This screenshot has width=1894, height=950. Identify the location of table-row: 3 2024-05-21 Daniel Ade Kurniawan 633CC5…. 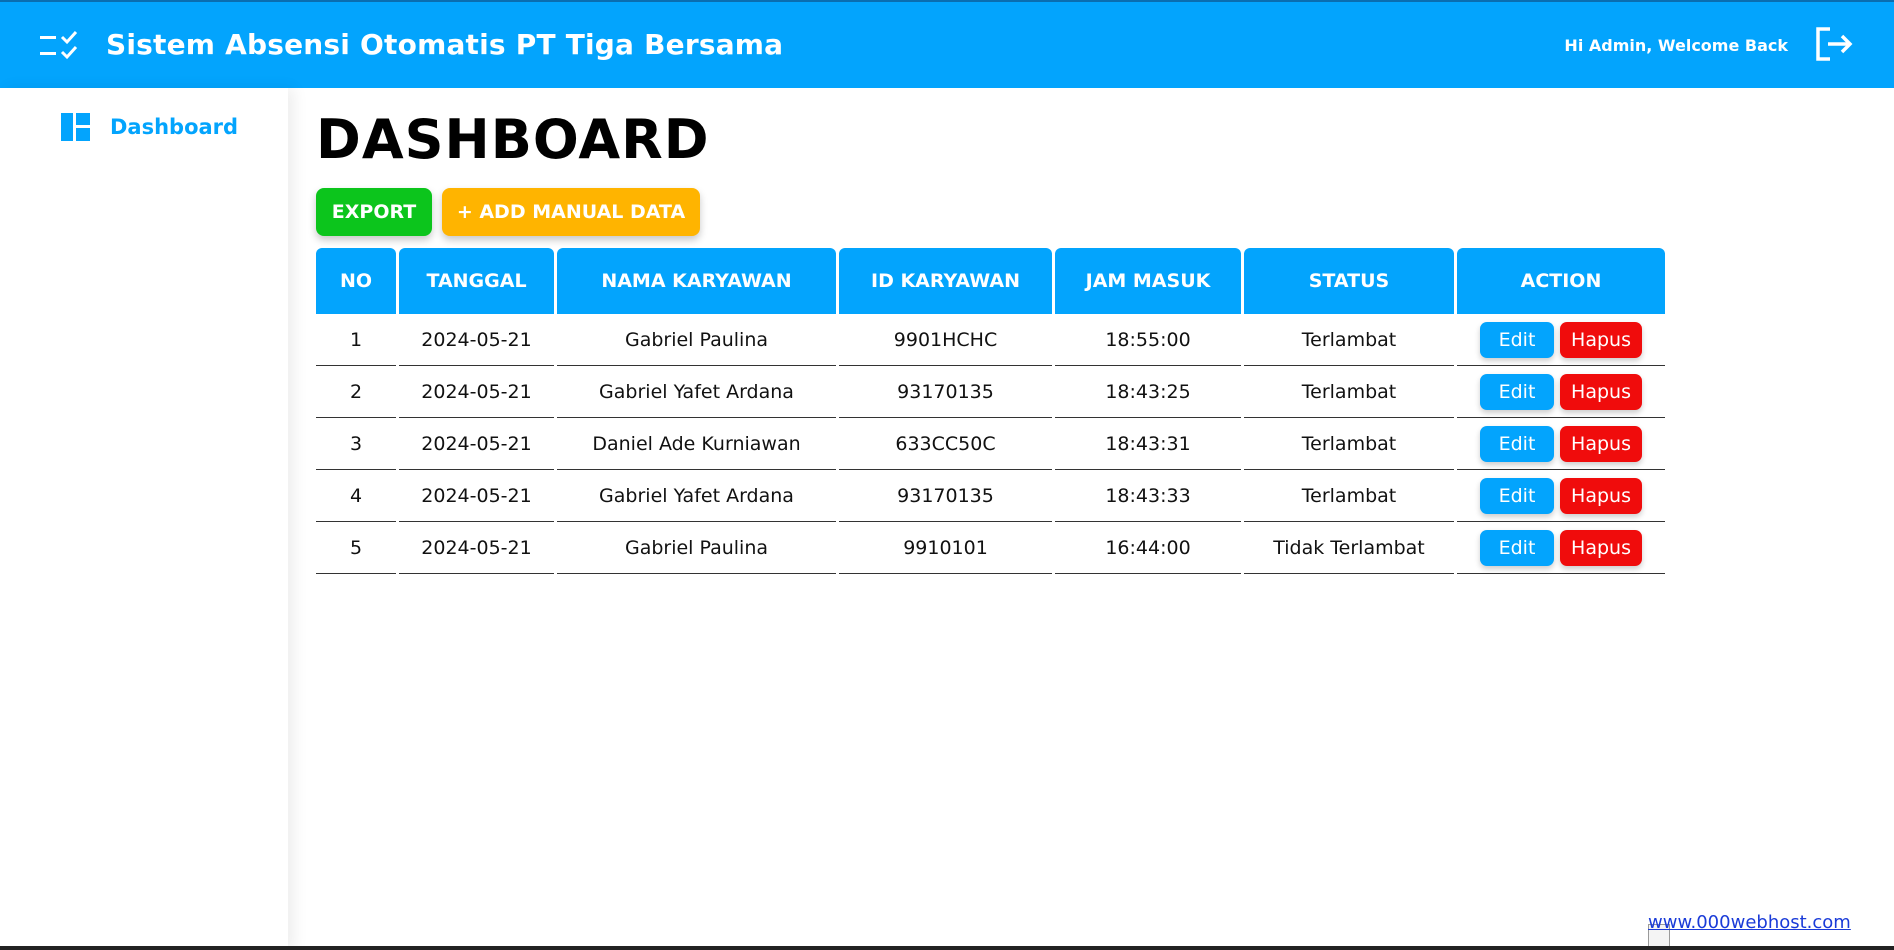
(990, 444).